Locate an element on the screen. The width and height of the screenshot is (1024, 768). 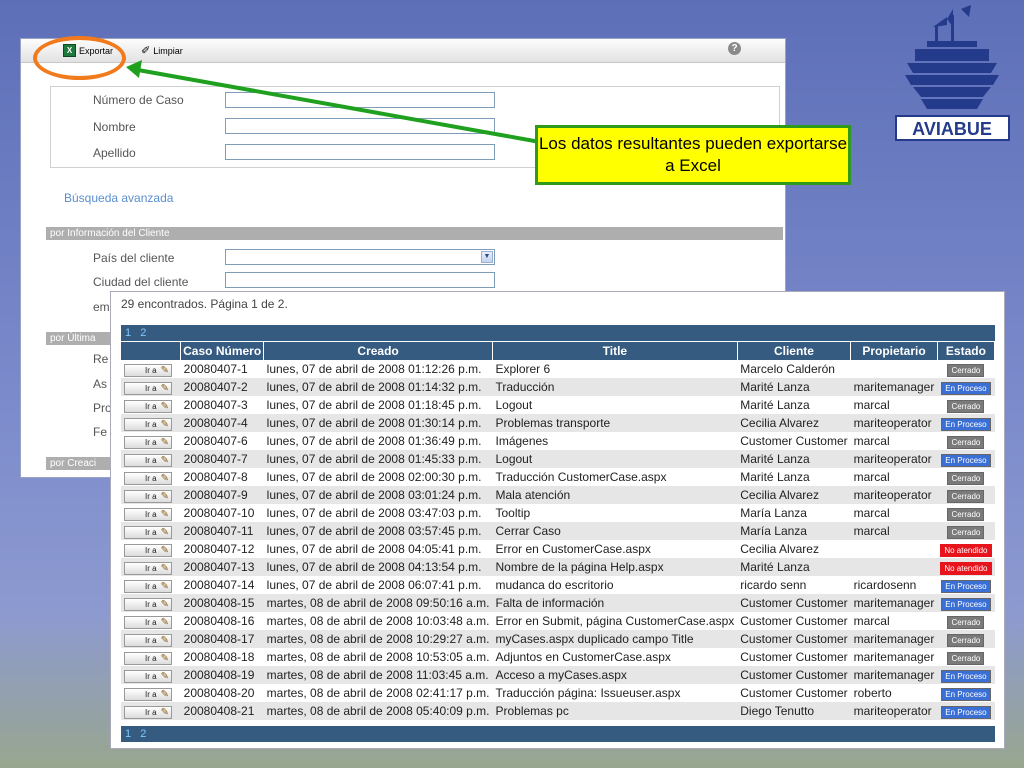
help-icon: ? is located at coordinates (734, 48).